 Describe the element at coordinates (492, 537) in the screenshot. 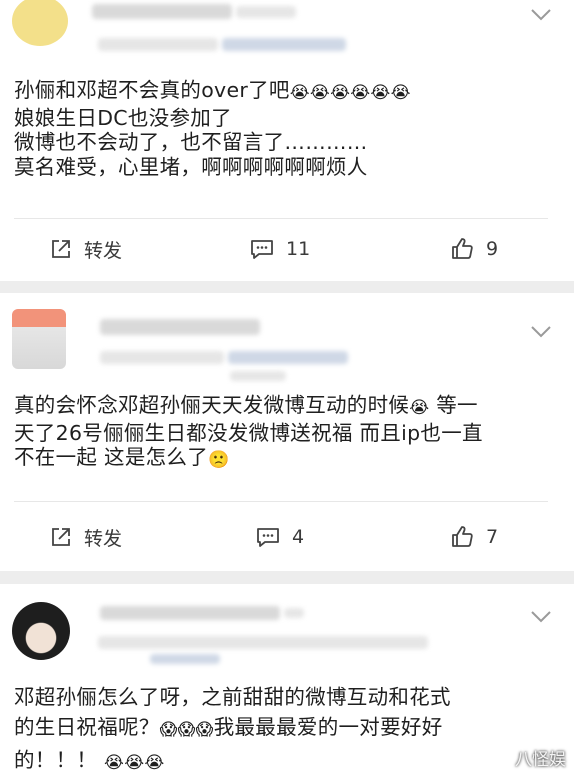

I see `like-count: 7` at that location.